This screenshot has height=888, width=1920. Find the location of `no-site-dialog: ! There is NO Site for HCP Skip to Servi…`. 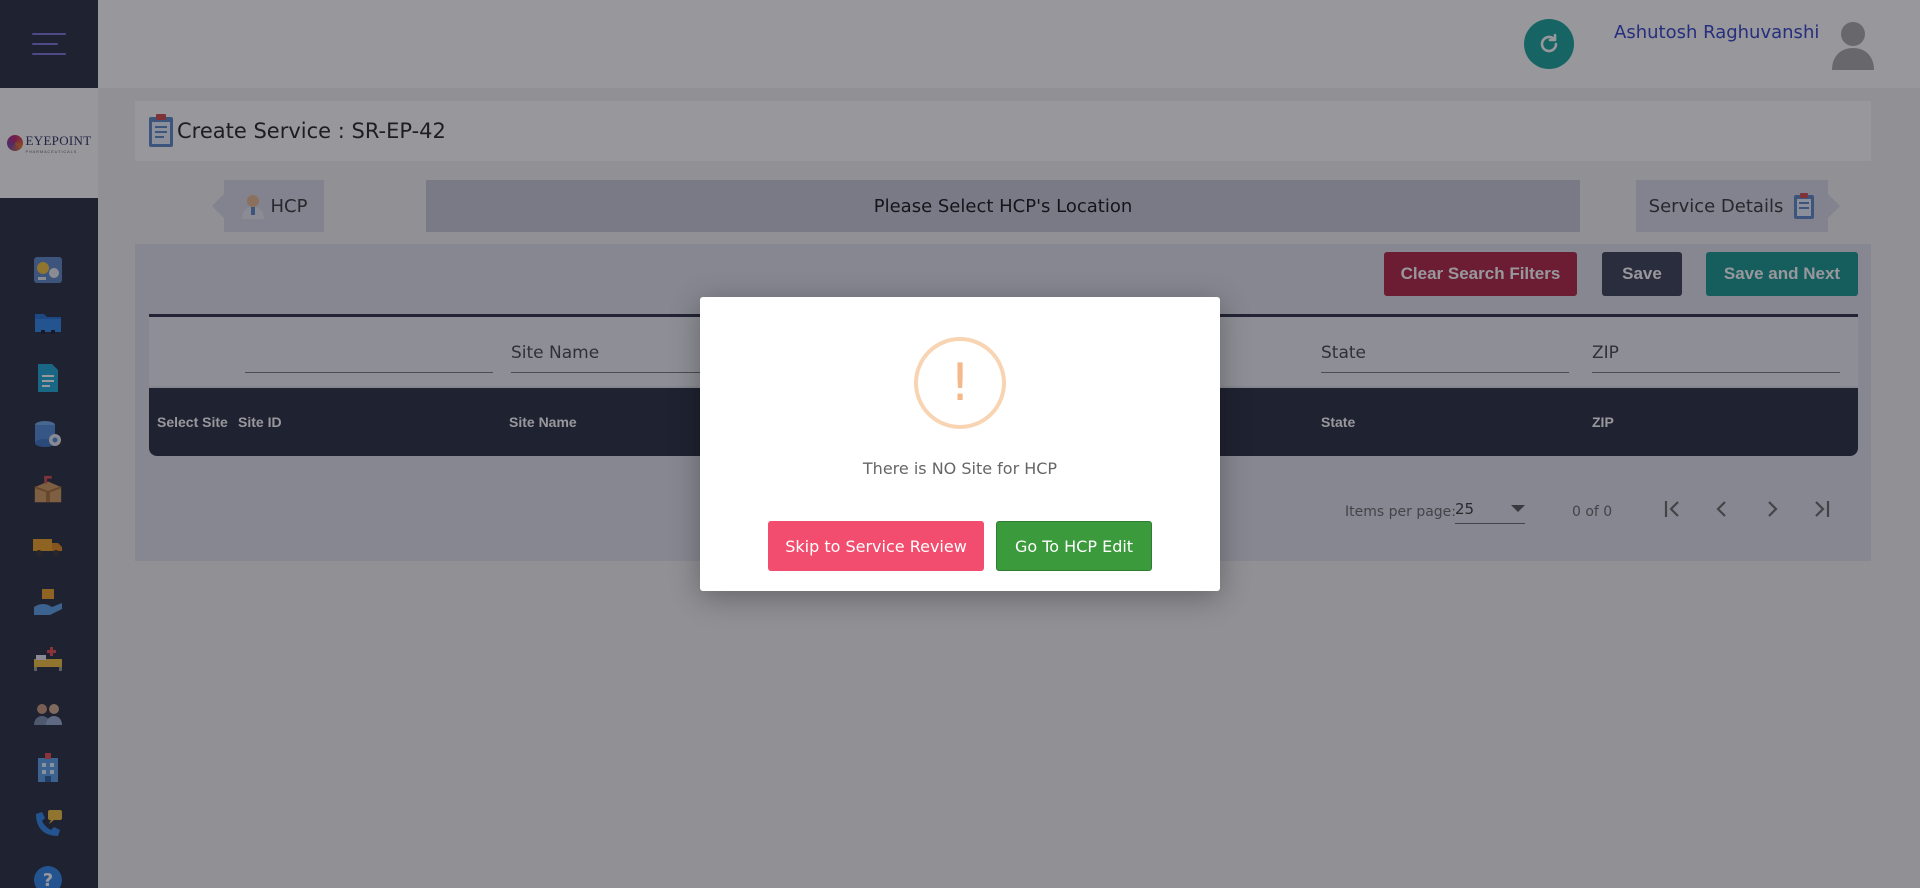

no-site-dialog: ! There is NO Site for HCP Skip to Servi… is located at coordinates (960, 444).